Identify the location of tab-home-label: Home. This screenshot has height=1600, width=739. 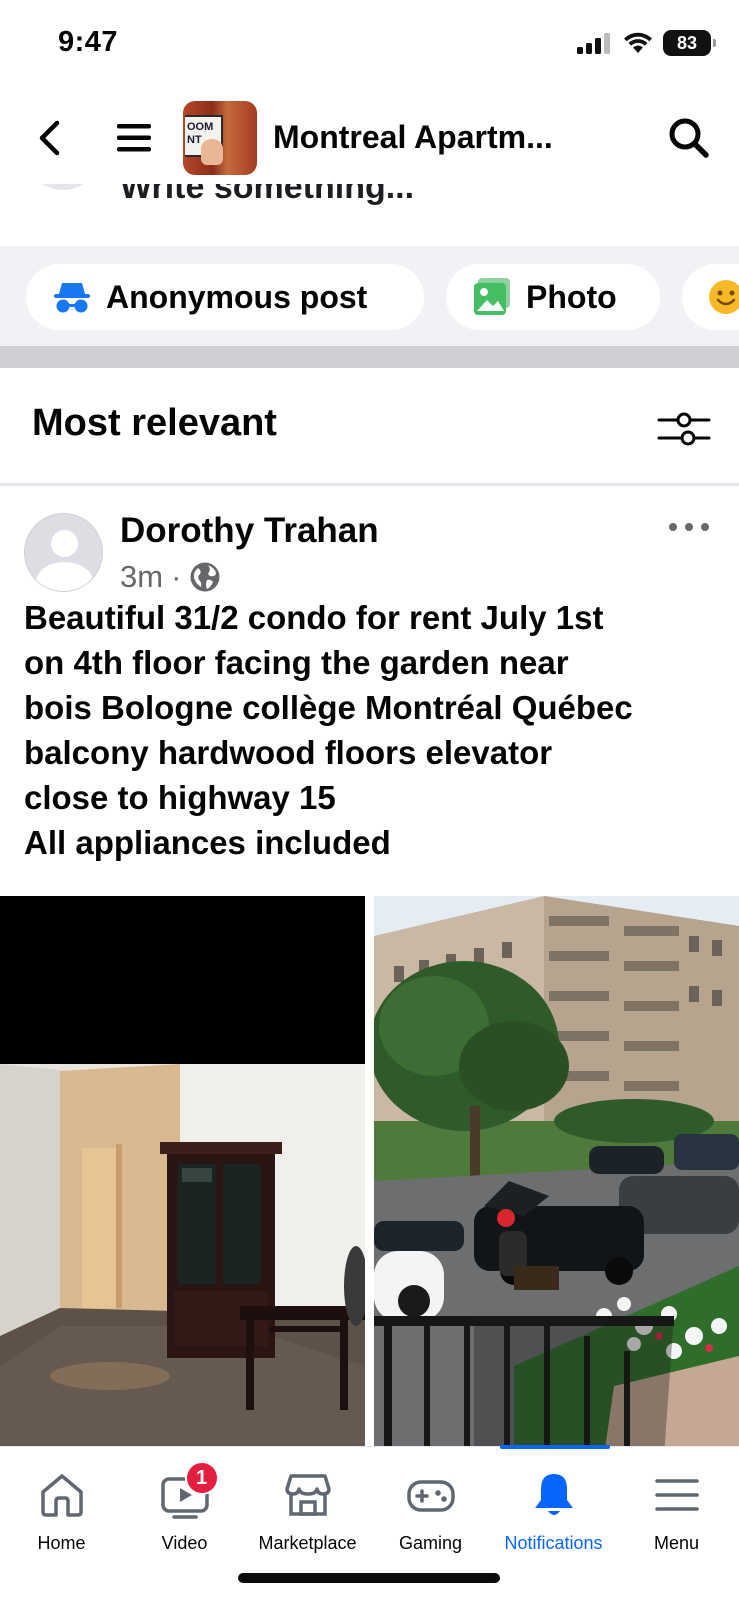
(61, 1543).